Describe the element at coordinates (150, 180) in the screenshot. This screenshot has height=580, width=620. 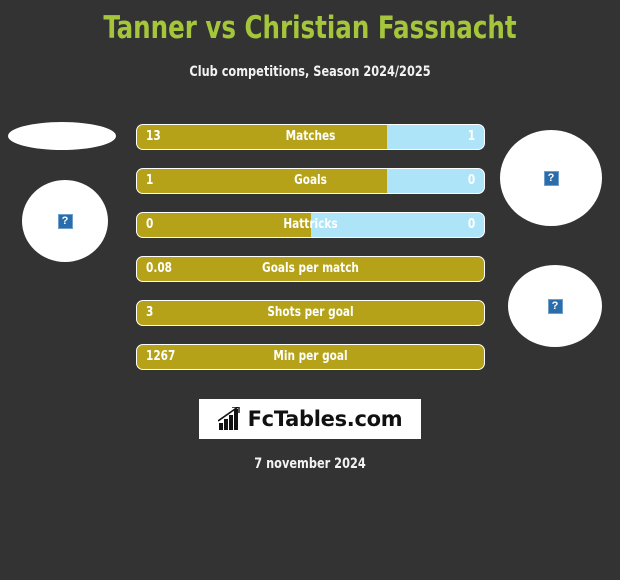
I see `player1-value: 1` at that location.